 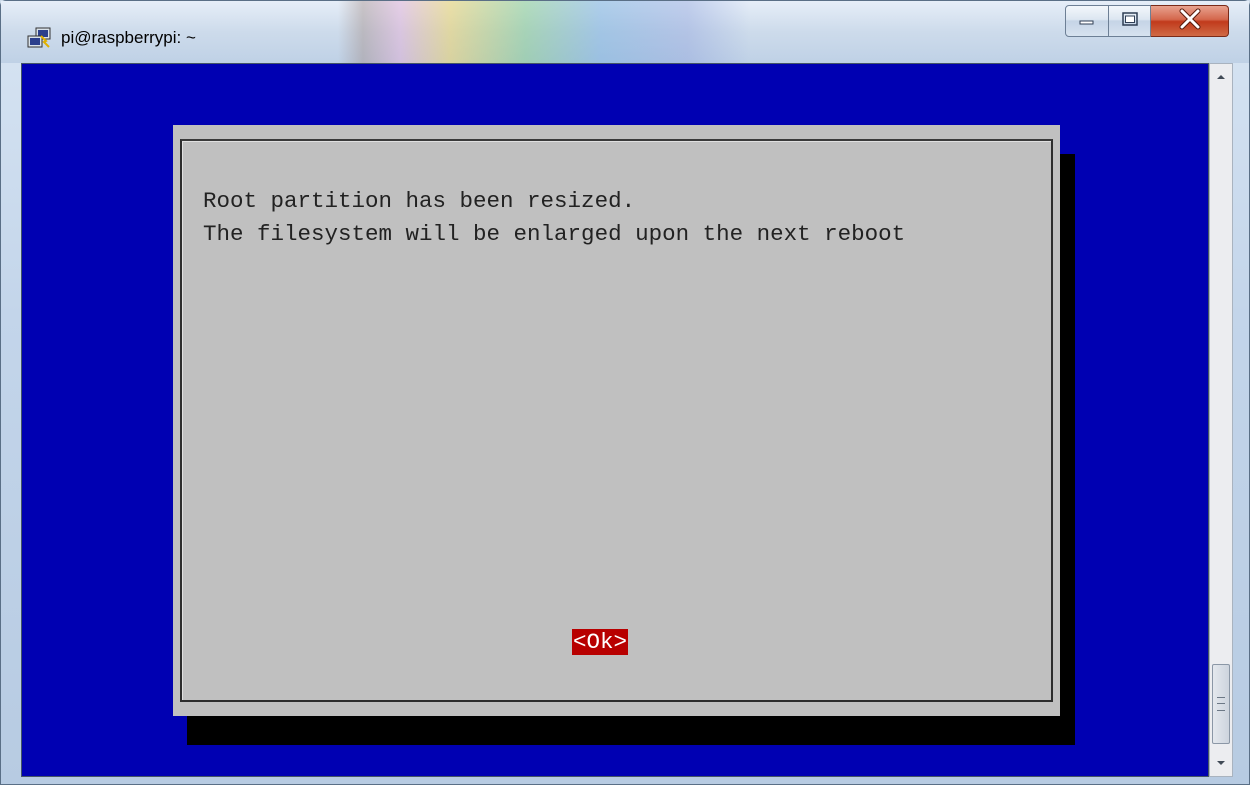 I want to click on scrollbar-thumb, so click(x=1221, y=704).